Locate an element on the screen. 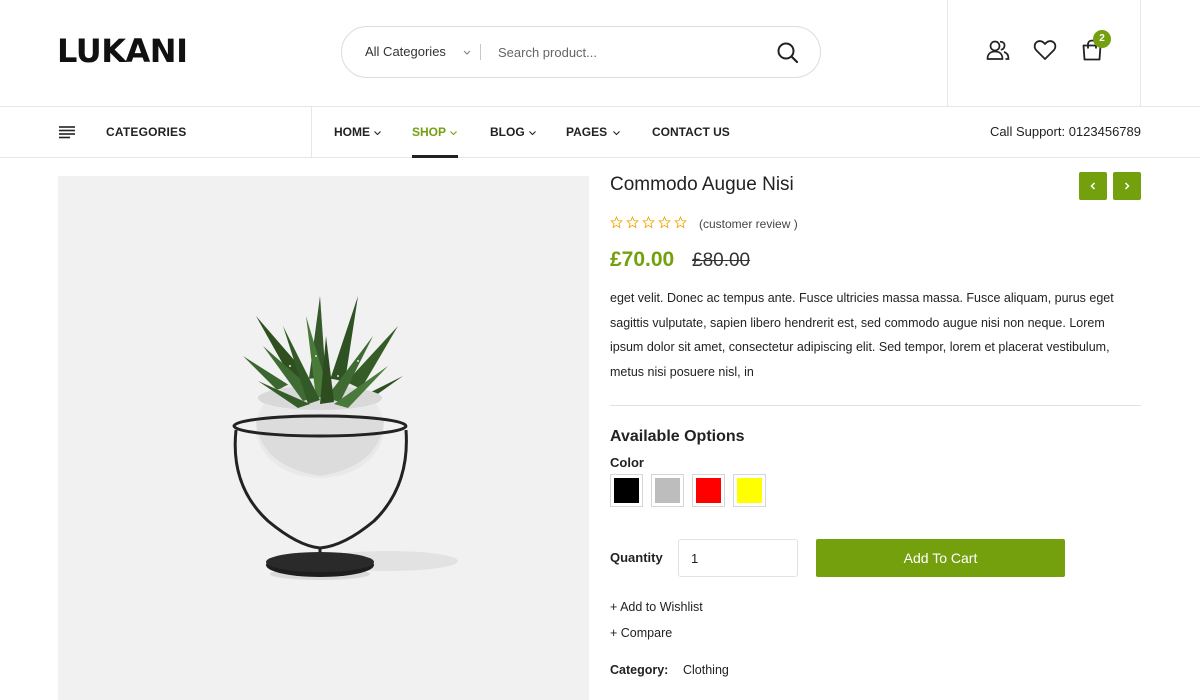  color-swatch-black is located at coordinates (626, 490).